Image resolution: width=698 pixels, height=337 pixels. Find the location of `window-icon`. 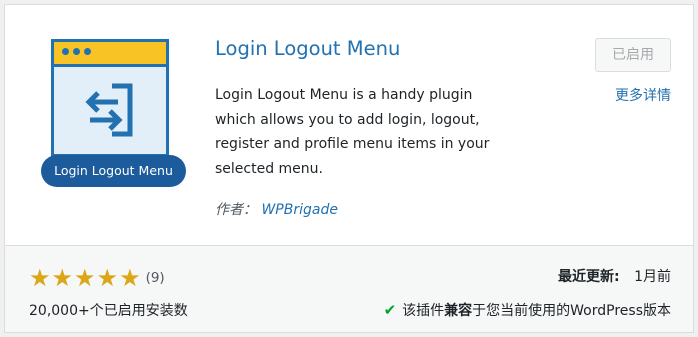

window-icon is located at coordinates (110, 98).